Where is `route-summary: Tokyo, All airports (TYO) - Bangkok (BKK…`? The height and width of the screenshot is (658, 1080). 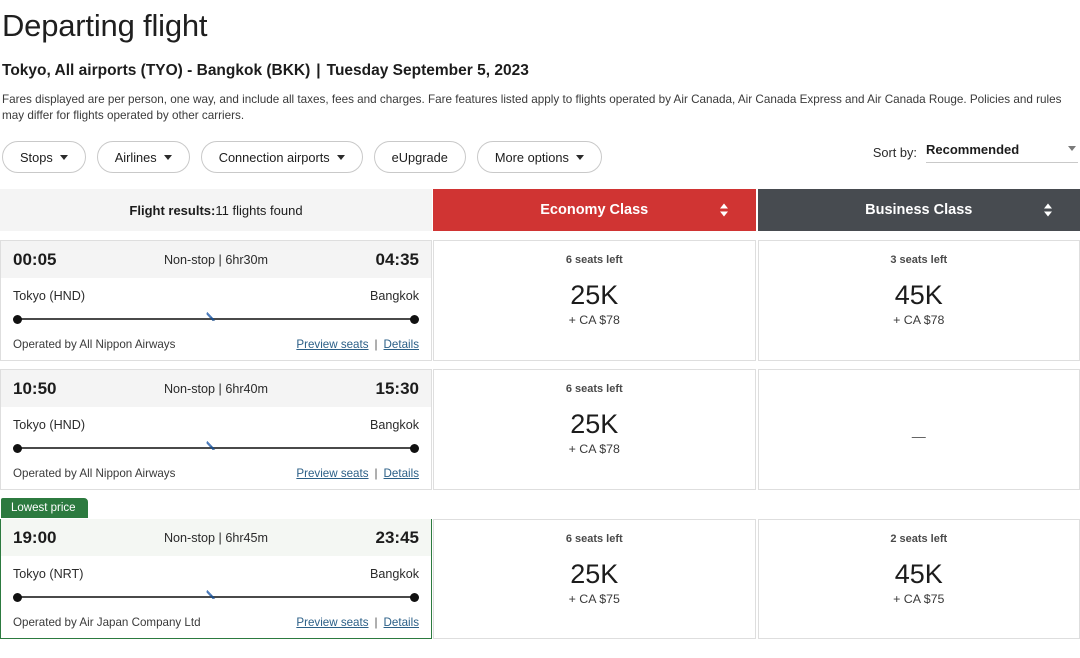 route-summary: Tokyo, All airports (TYO) - Bangkok (BKK… is located at coordinates (541, 71).